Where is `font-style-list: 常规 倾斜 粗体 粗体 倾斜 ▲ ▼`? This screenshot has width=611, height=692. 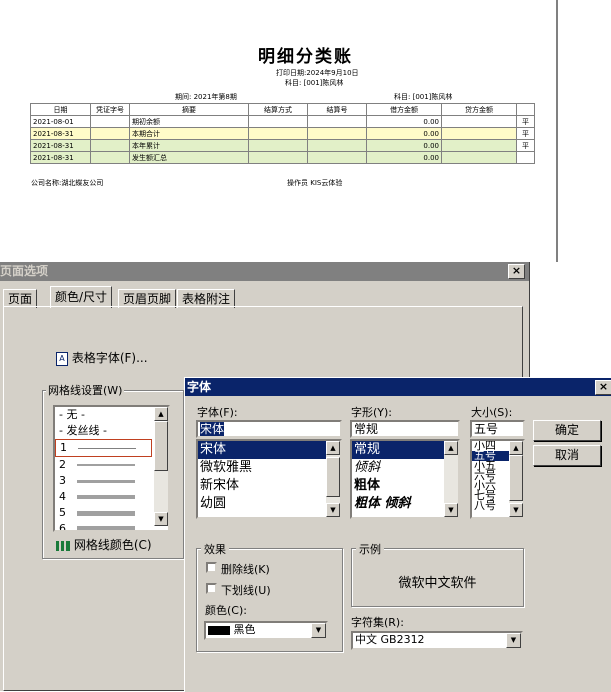 font-style-list: 常规 倾斜 粗体 粗体 倾斜 ▲ ▼ is located at coordinates (405, 479).